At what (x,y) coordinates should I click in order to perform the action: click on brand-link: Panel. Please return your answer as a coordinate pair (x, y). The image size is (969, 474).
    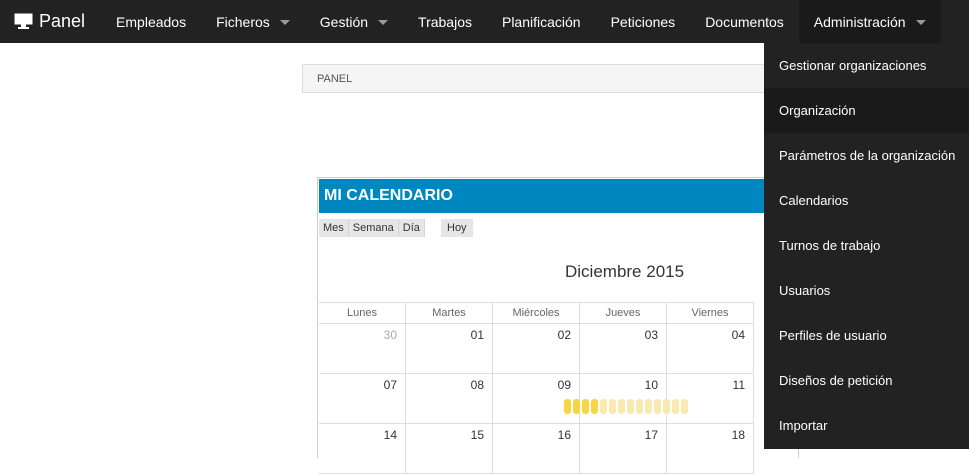
    Looking at the image, I should click on (42, 21).